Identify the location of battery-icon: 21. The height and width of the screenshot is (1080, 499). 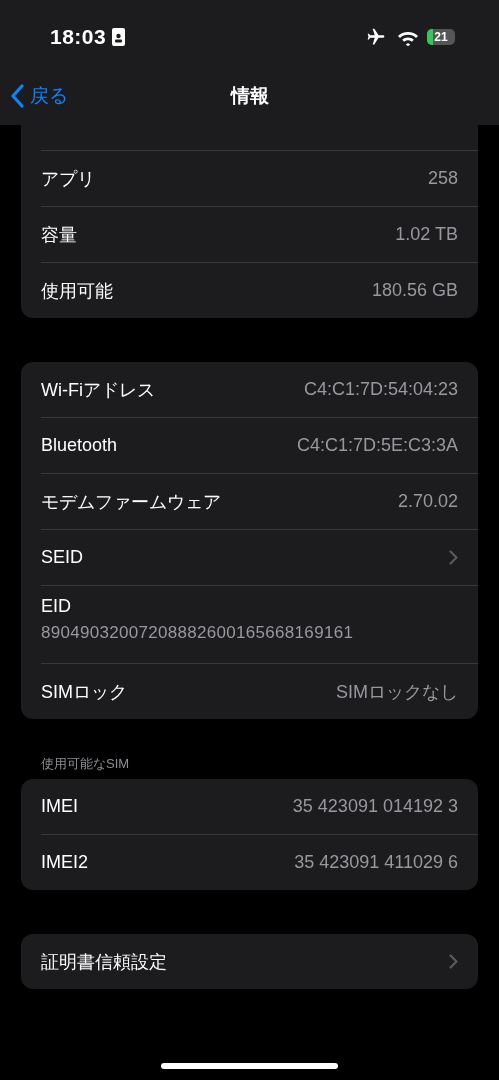
(441, 37).